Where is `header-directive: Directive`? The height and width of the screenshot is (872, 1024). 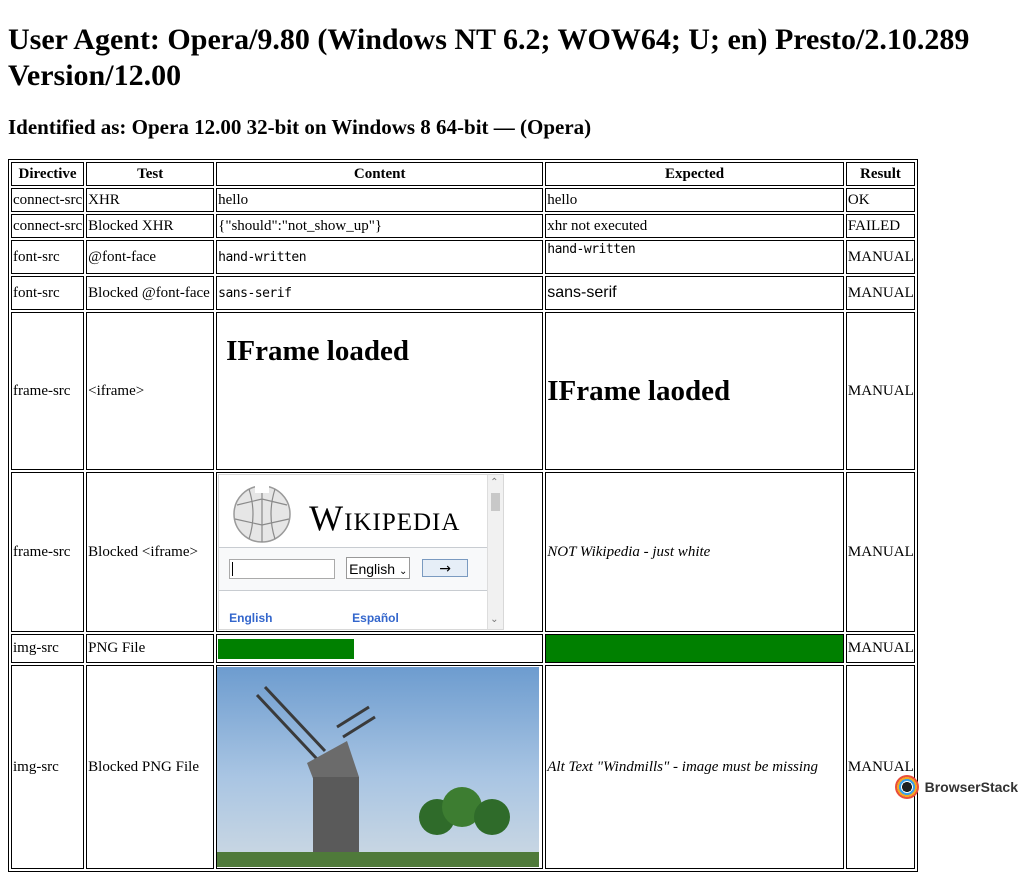 header-directive: Directive is located at coordinates (48, 174).